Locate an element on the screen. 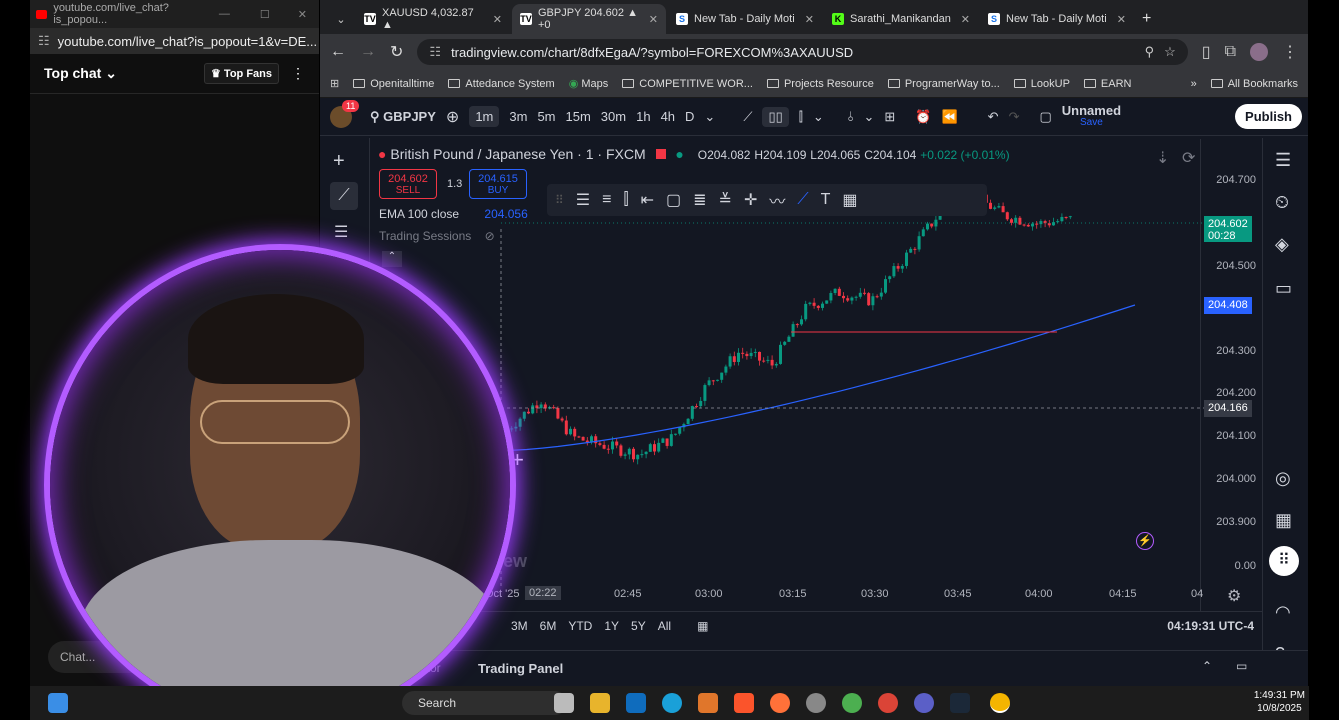 This screenshot has height=720, width=1339. refresh-icon: ⟳ is located at coordinates (1188, 158).